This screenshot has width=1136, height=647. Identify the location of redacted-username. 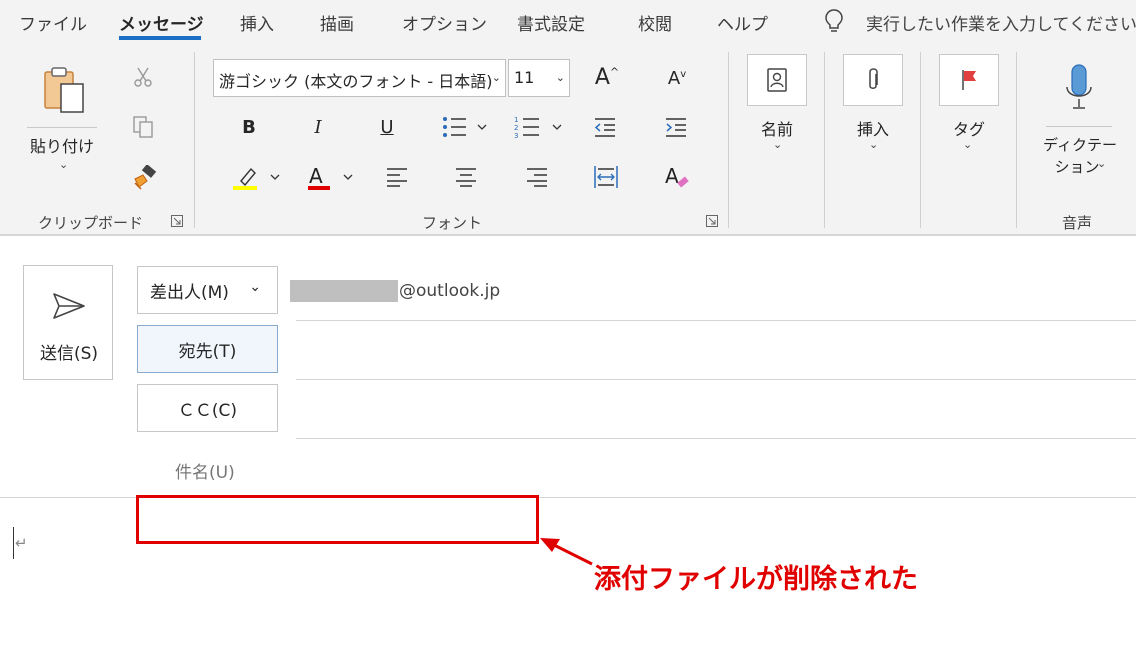
(344, 291).